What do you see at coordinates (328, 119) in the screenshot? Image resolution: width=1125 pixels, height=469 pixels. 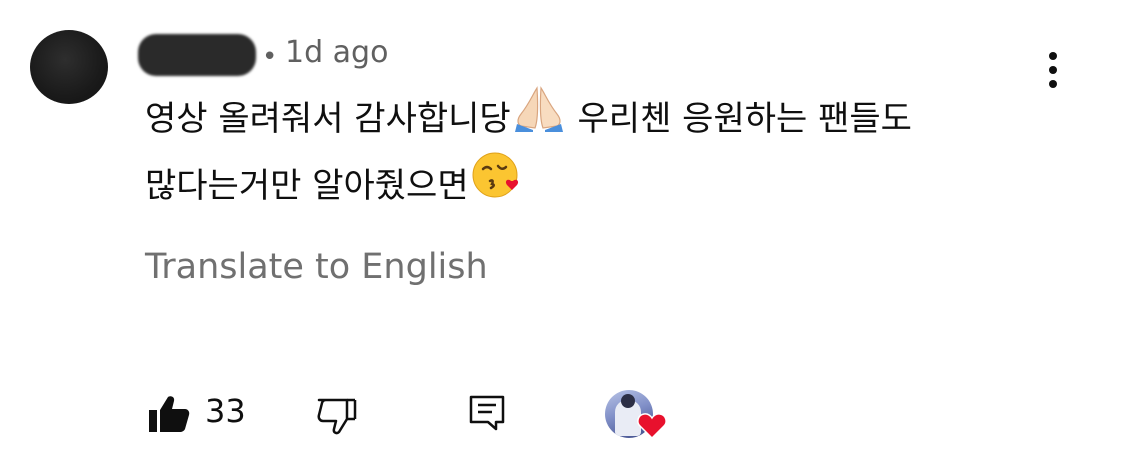 I see `comment-text-part-1: 영상 올려줘서 감사합니당` at bounding box center [328, 119].